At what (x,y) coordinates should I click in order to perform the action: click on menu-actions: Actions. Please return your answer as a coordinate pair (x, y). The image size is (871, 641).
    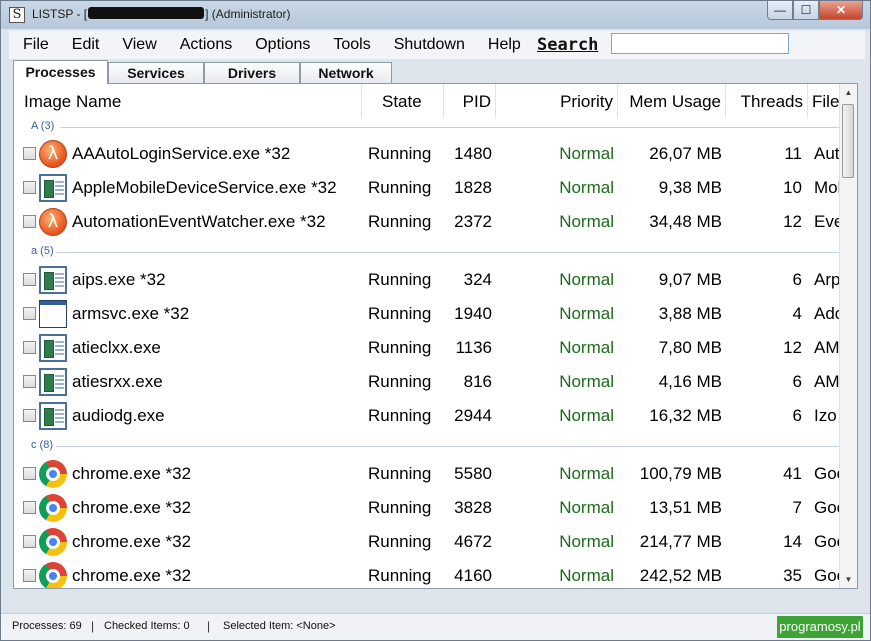
    Looking at the image, I should click on (203, 45).